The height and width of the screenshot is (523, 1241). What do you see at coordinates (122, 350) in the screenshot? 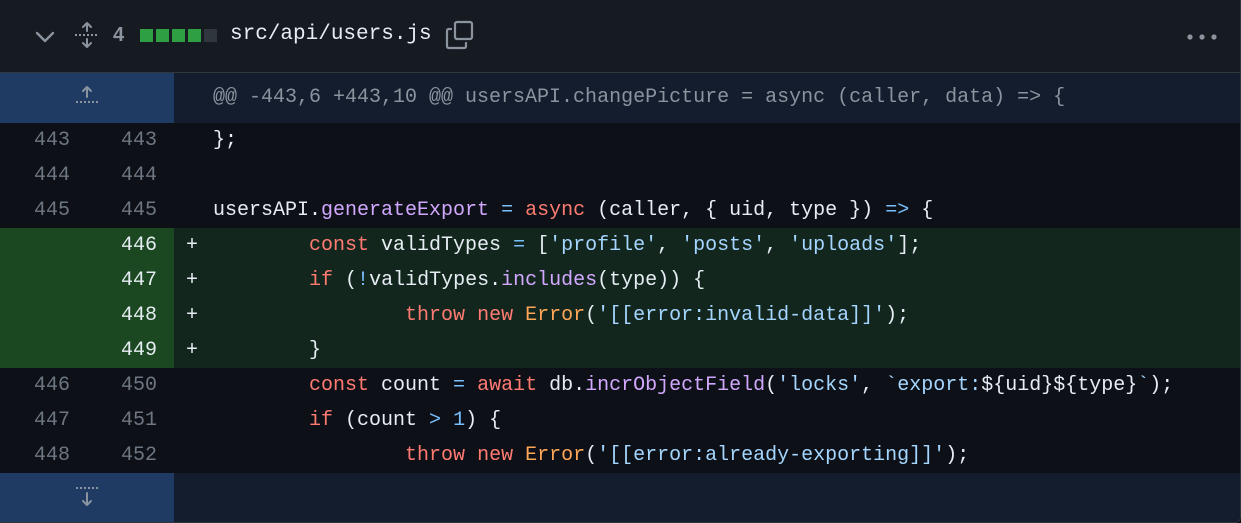
I see `new-line-number: 449` at bounding box center [122, 350].